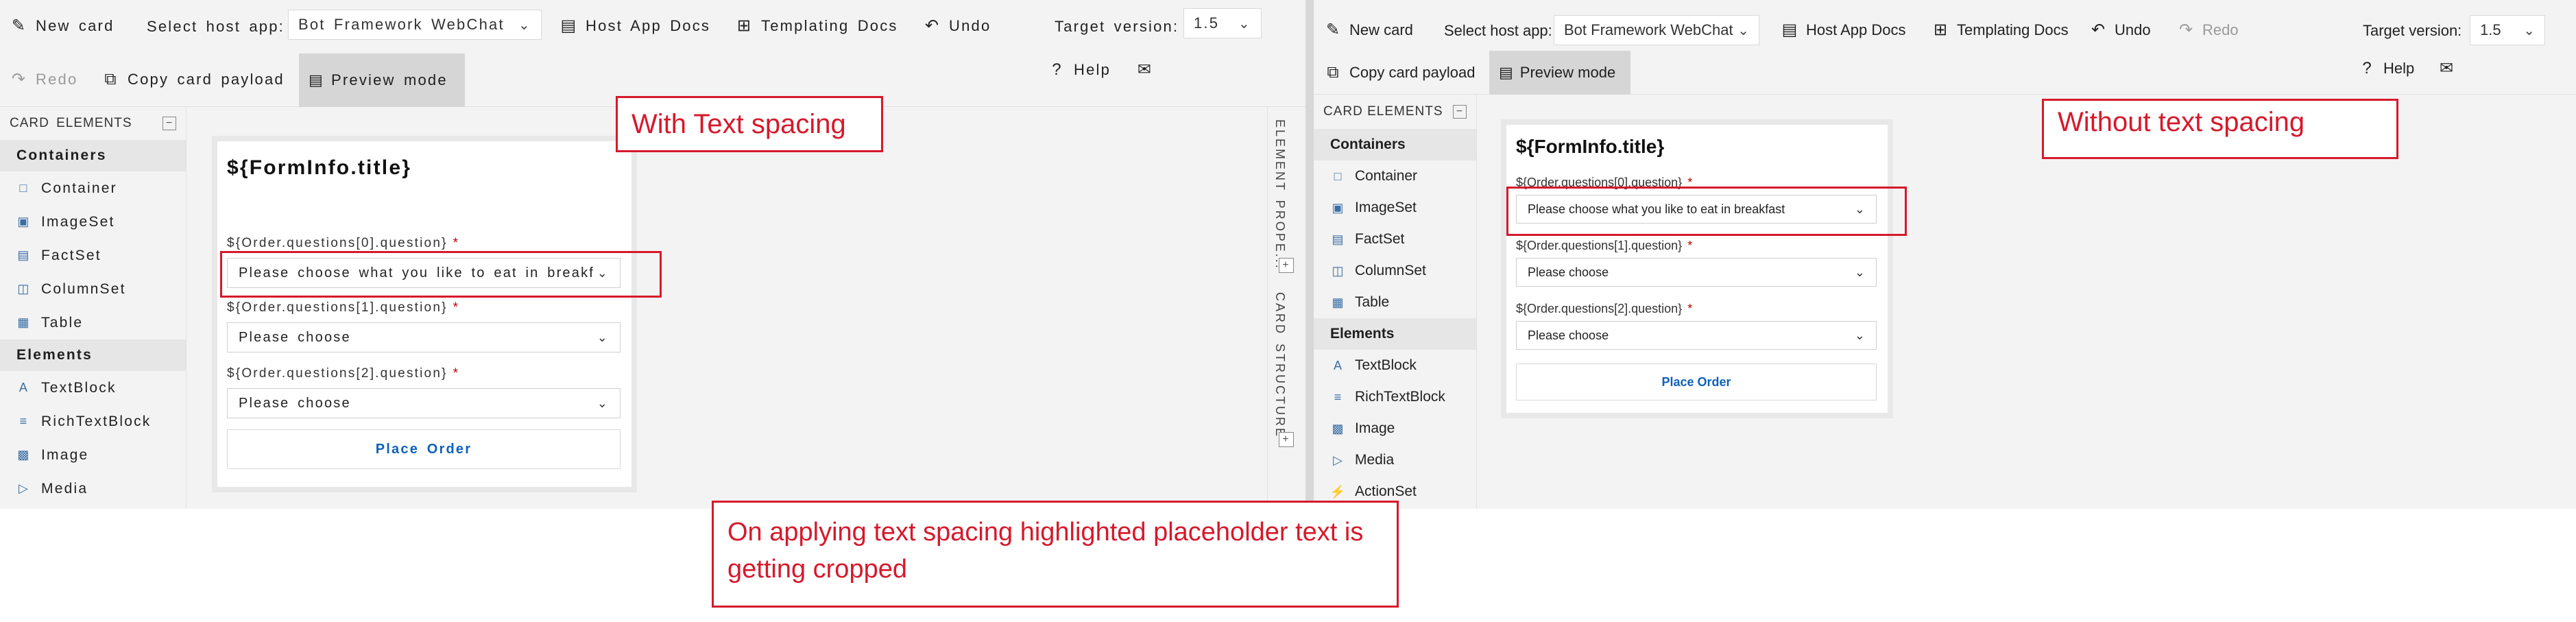 This screenshot has height=622, width=2576. What do you see at coordinates (1706, 211) in the screenshot?
I see `highlight-full-dropdown` at bounding box center [1706, 211].